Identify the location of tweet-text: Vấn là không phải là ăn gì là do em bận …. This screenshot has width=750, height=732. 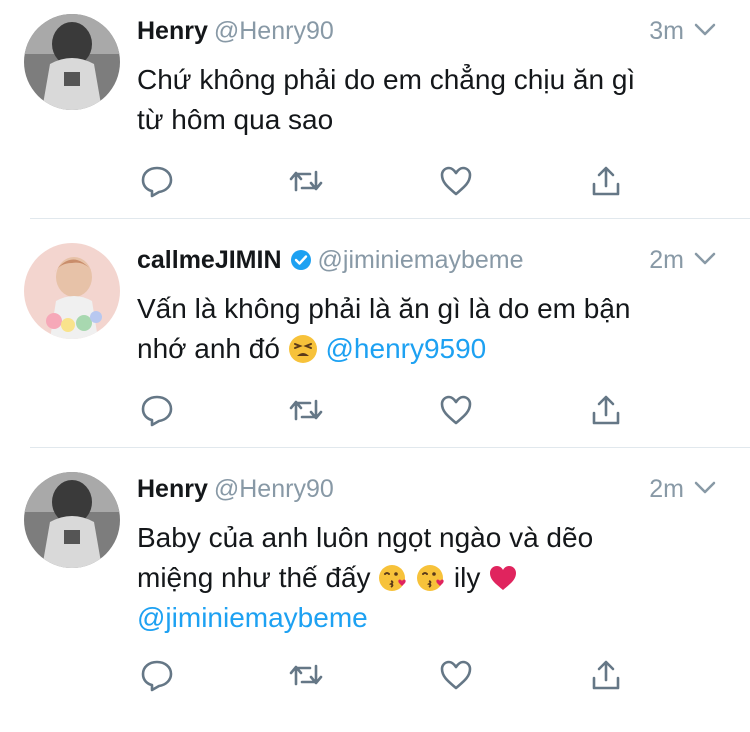
(432, 329).